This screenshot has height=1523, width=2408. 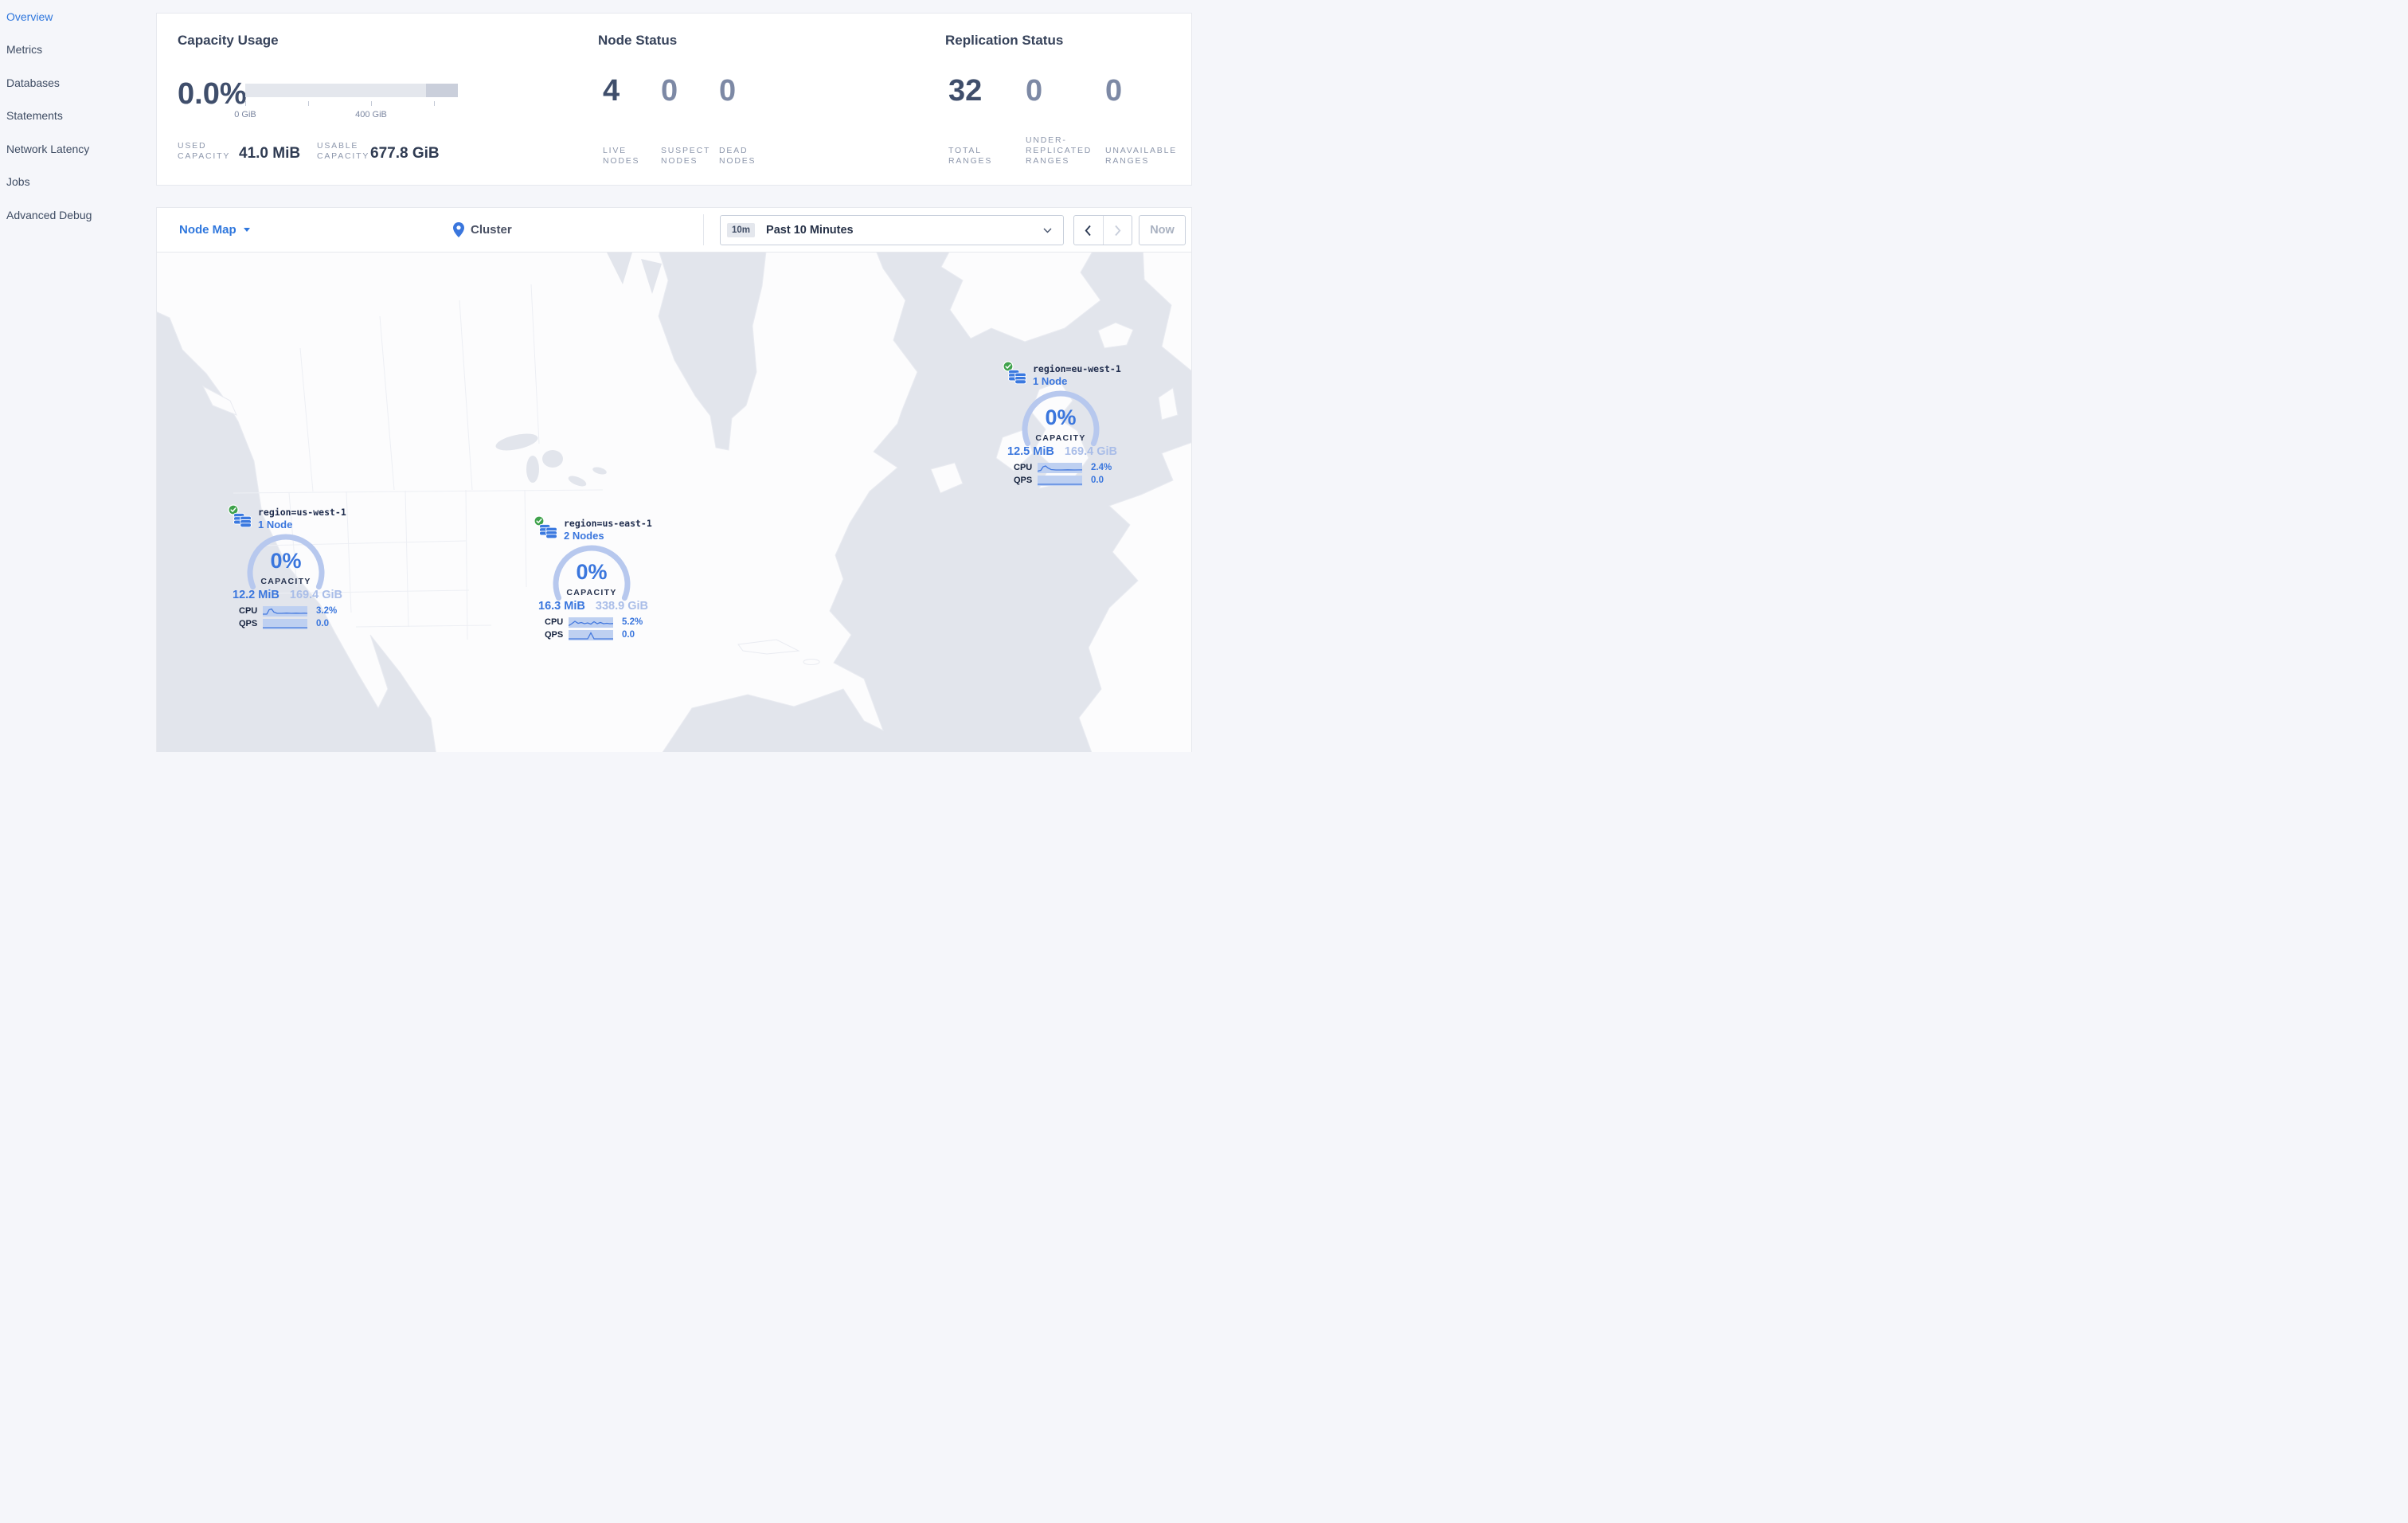 I want to click on time-range-badge: 10m, so click(x=741, y=230).